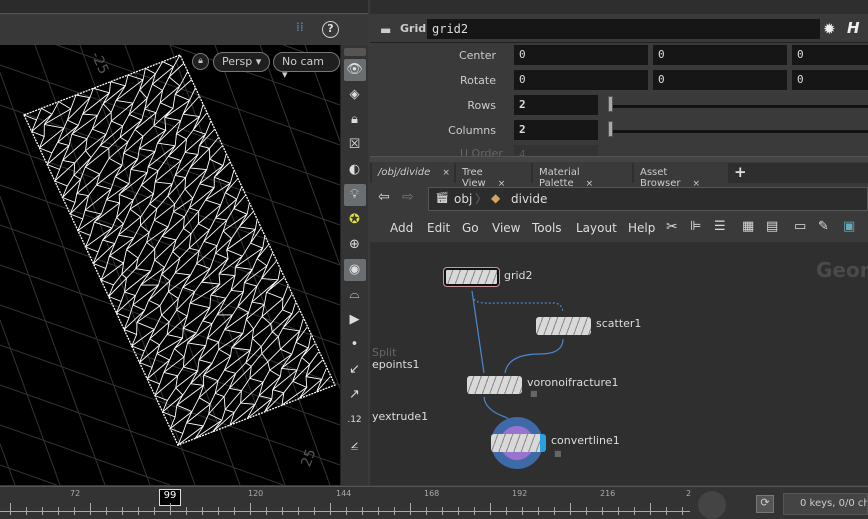 Image resolution: width=868 pixels, height=519 pixels. Describe the element at coordinates (463, 199) in the screenshot. I see `breadcrumb-obj: obj` at that location.